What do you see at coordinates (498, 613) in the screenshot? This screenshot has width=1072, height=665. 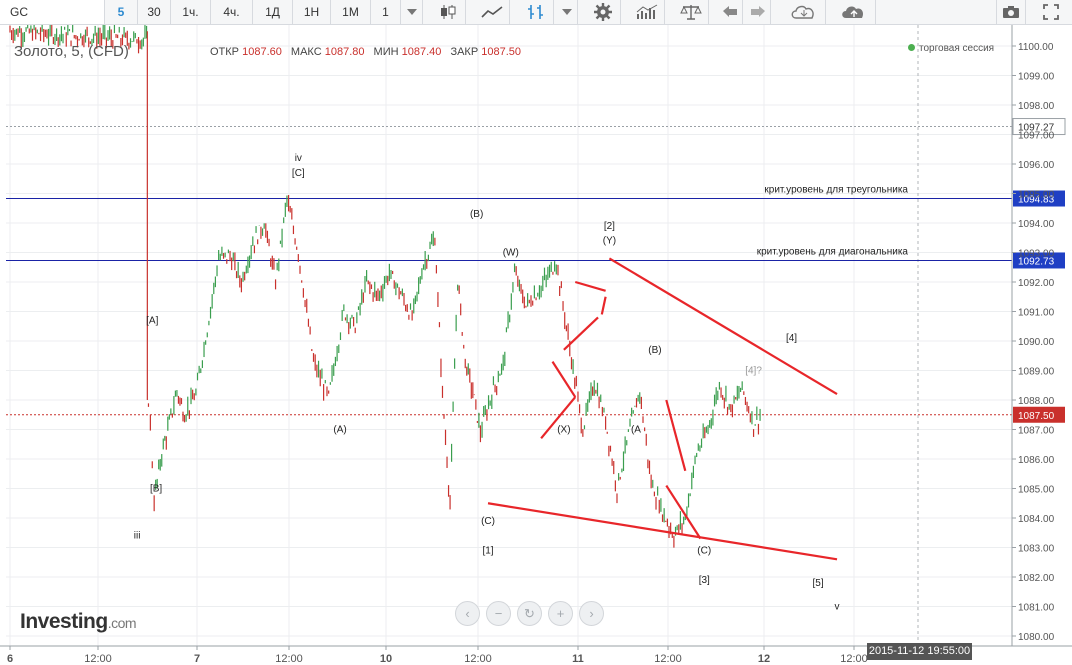 I see `zoom-out-button: −` at bounding box center [498, 613].